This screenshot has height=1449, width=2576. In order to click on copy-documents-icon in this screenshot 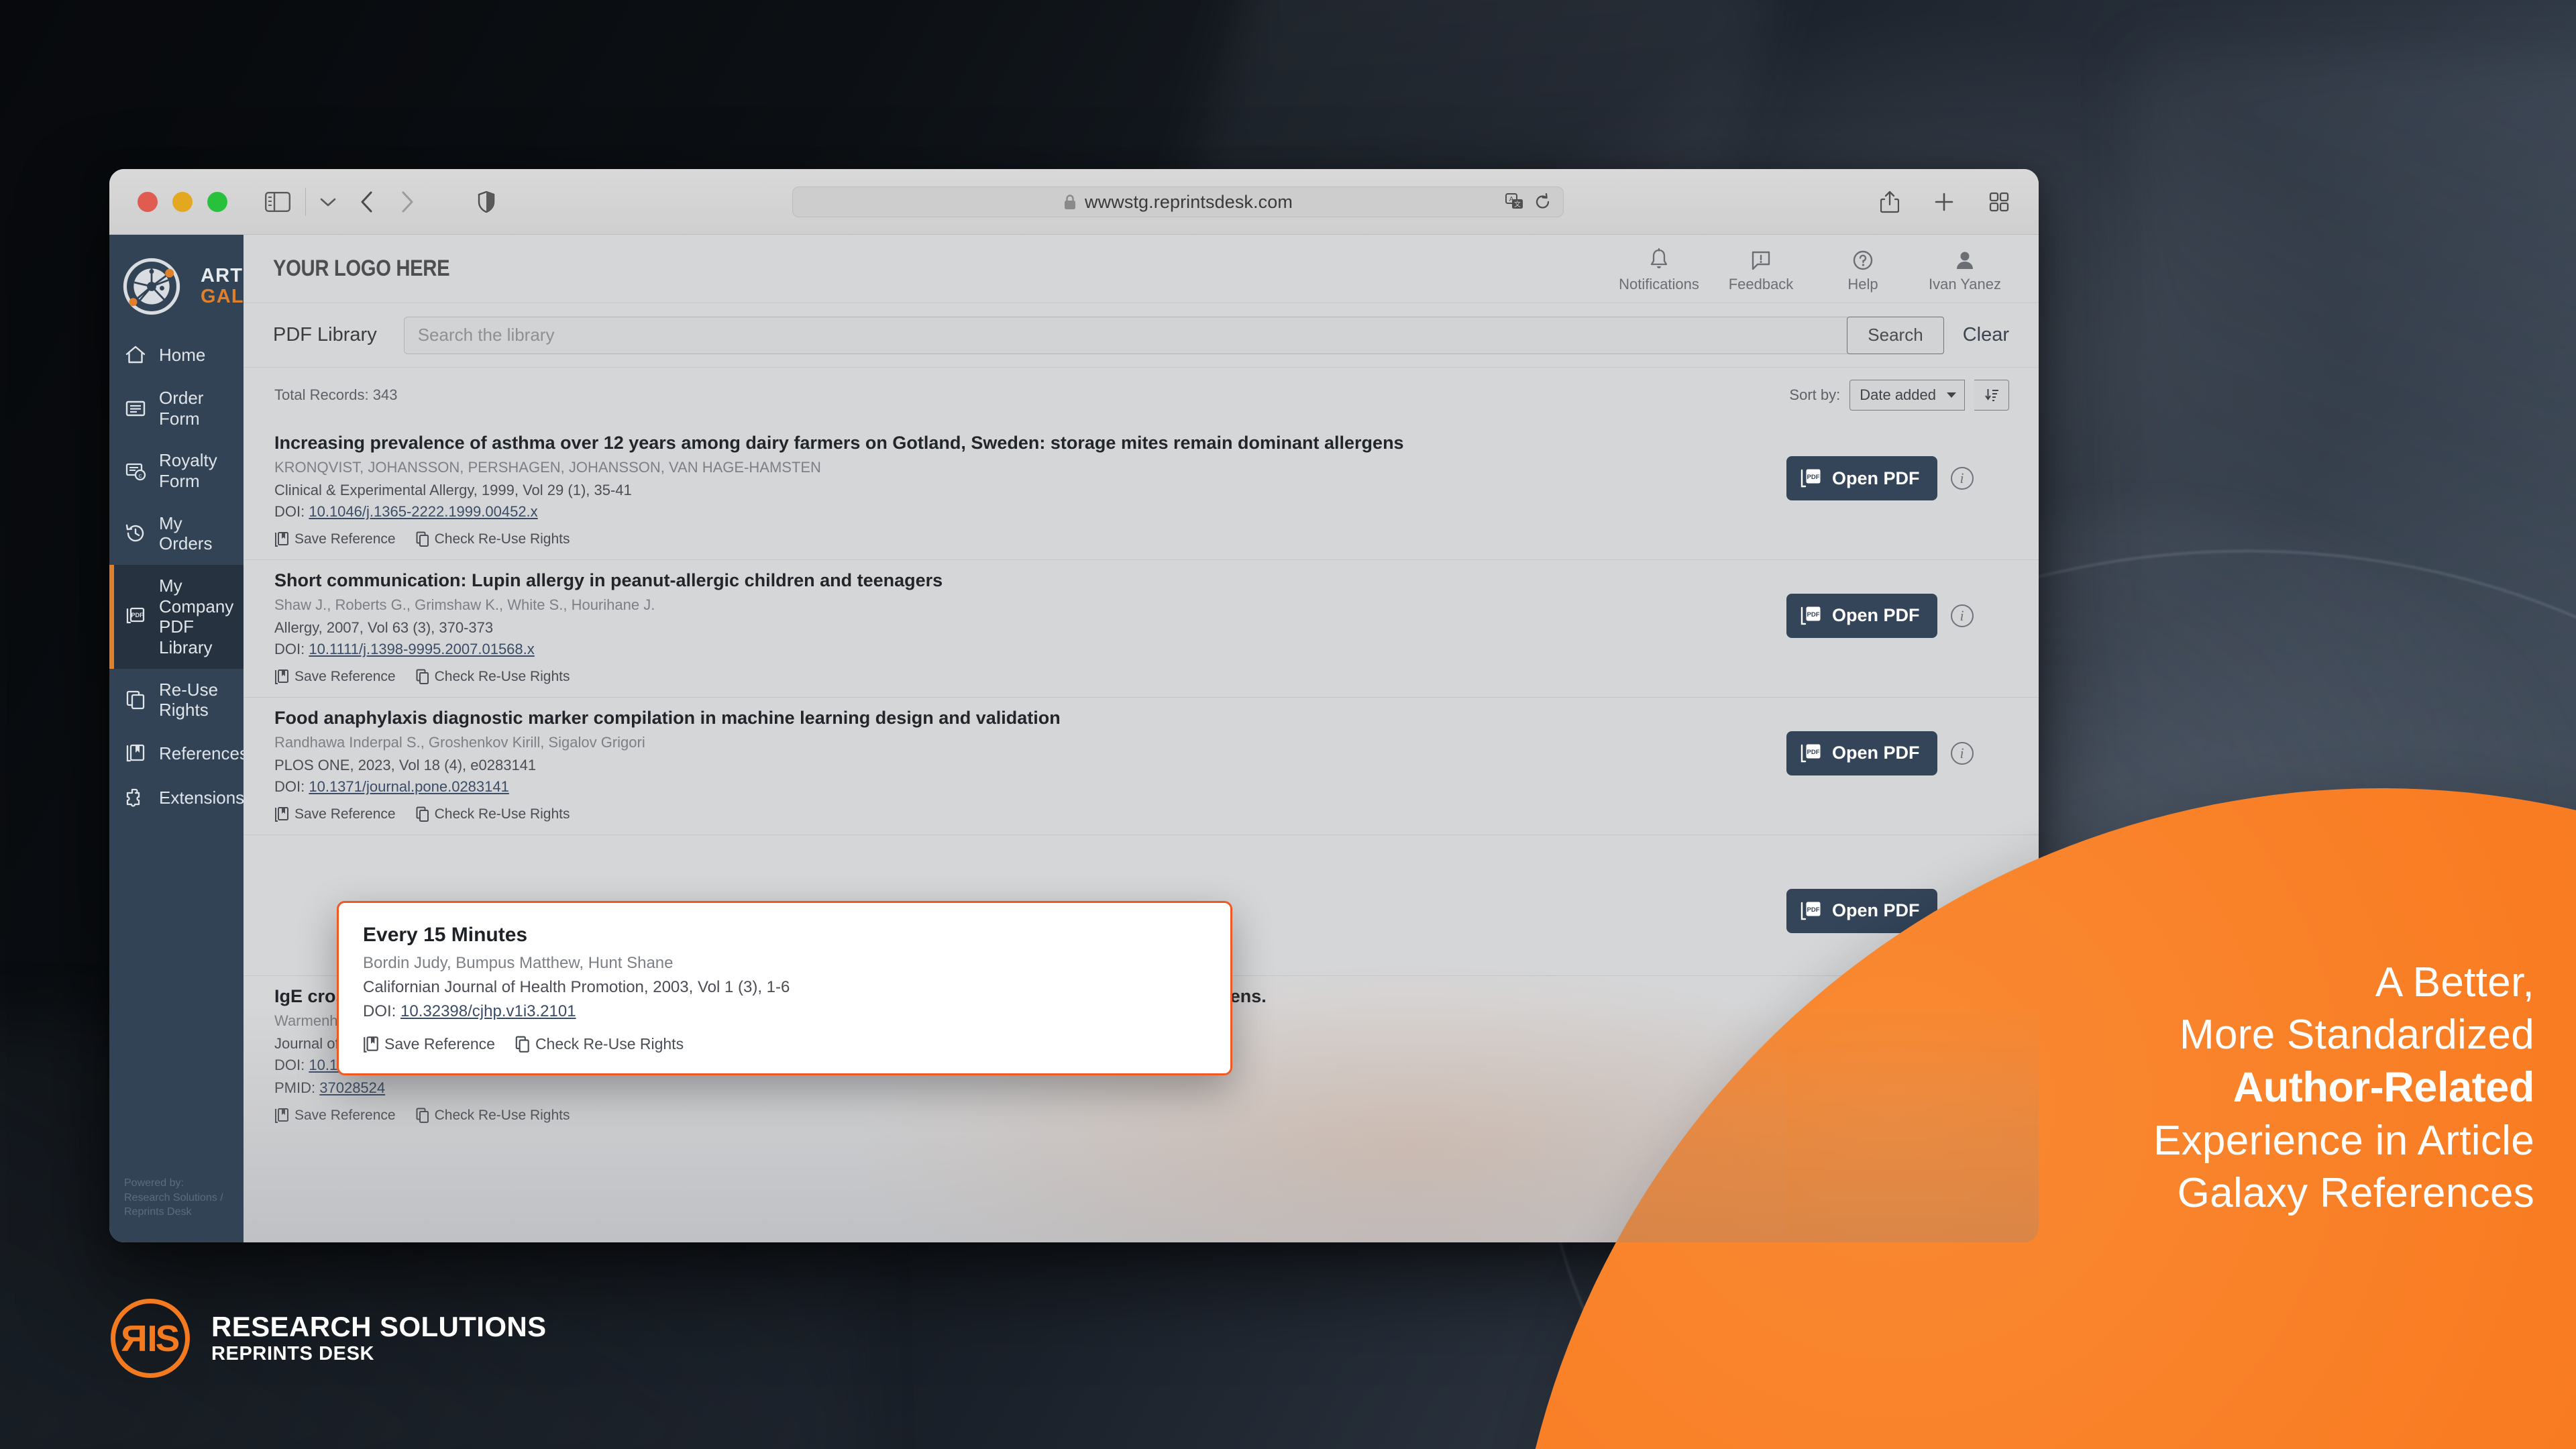, I will do `click(135, 699)`.